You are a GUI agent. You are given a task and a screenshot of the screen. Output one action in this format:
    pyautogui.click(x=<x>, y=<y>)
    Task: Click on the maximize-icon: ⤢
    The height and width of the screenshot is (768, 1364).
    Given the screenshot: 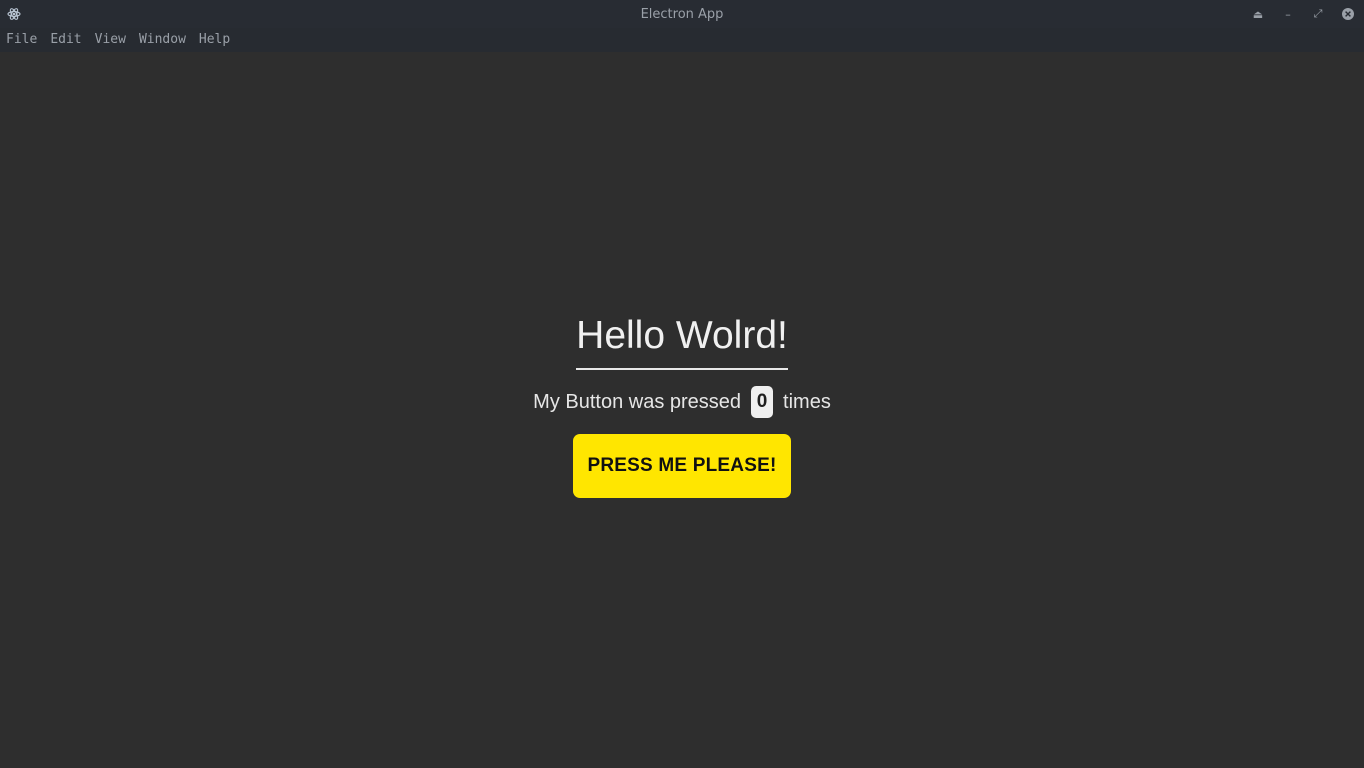 What is the action you would take?
    pyautogui.click(x=1318, y=14)
    